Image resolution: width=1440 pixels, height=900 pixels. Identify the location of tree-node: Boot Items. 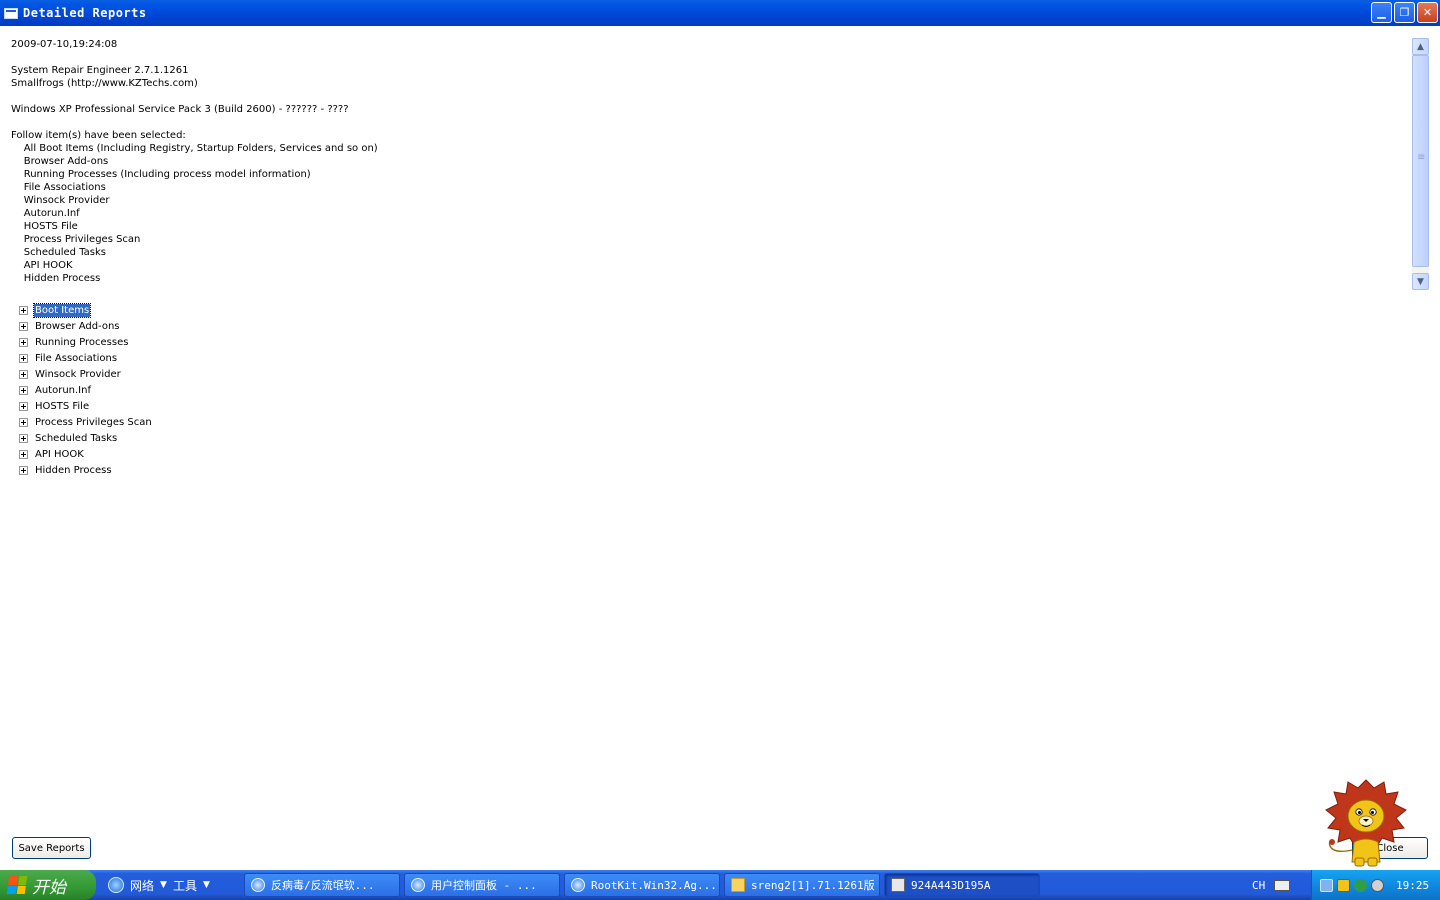
(86, 310).